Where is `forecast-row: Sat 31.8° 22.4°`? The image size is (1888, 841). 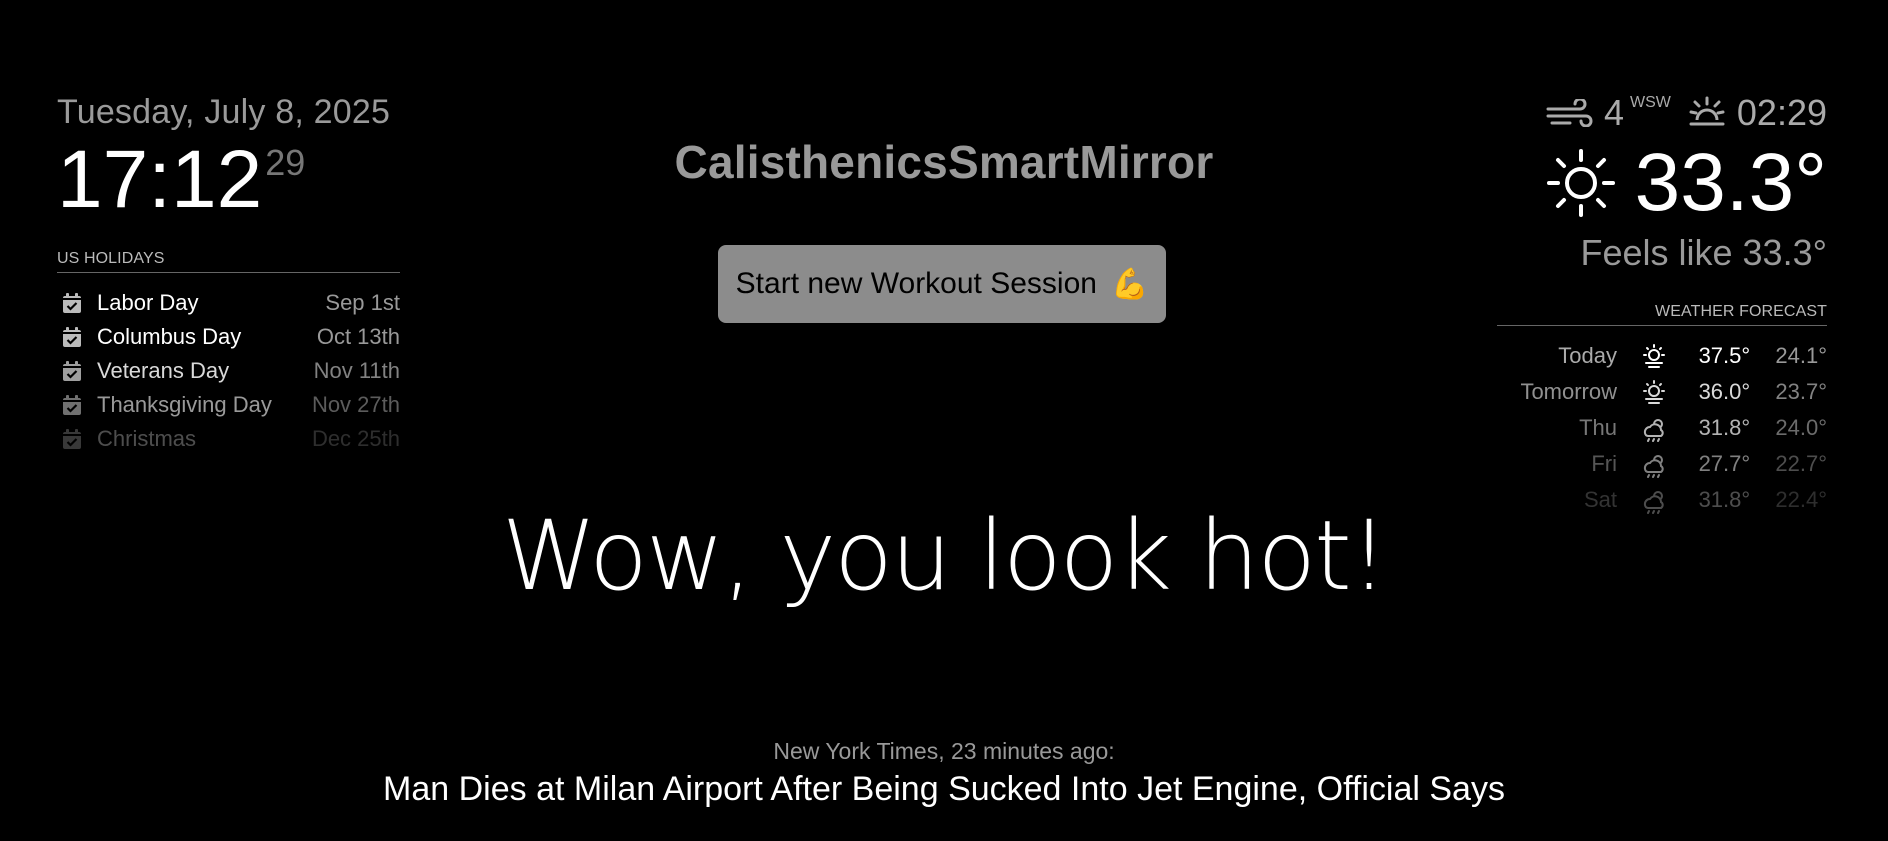
forecast-row: Sat 31.8° 22.4° is located at coordinates (1662, 500).